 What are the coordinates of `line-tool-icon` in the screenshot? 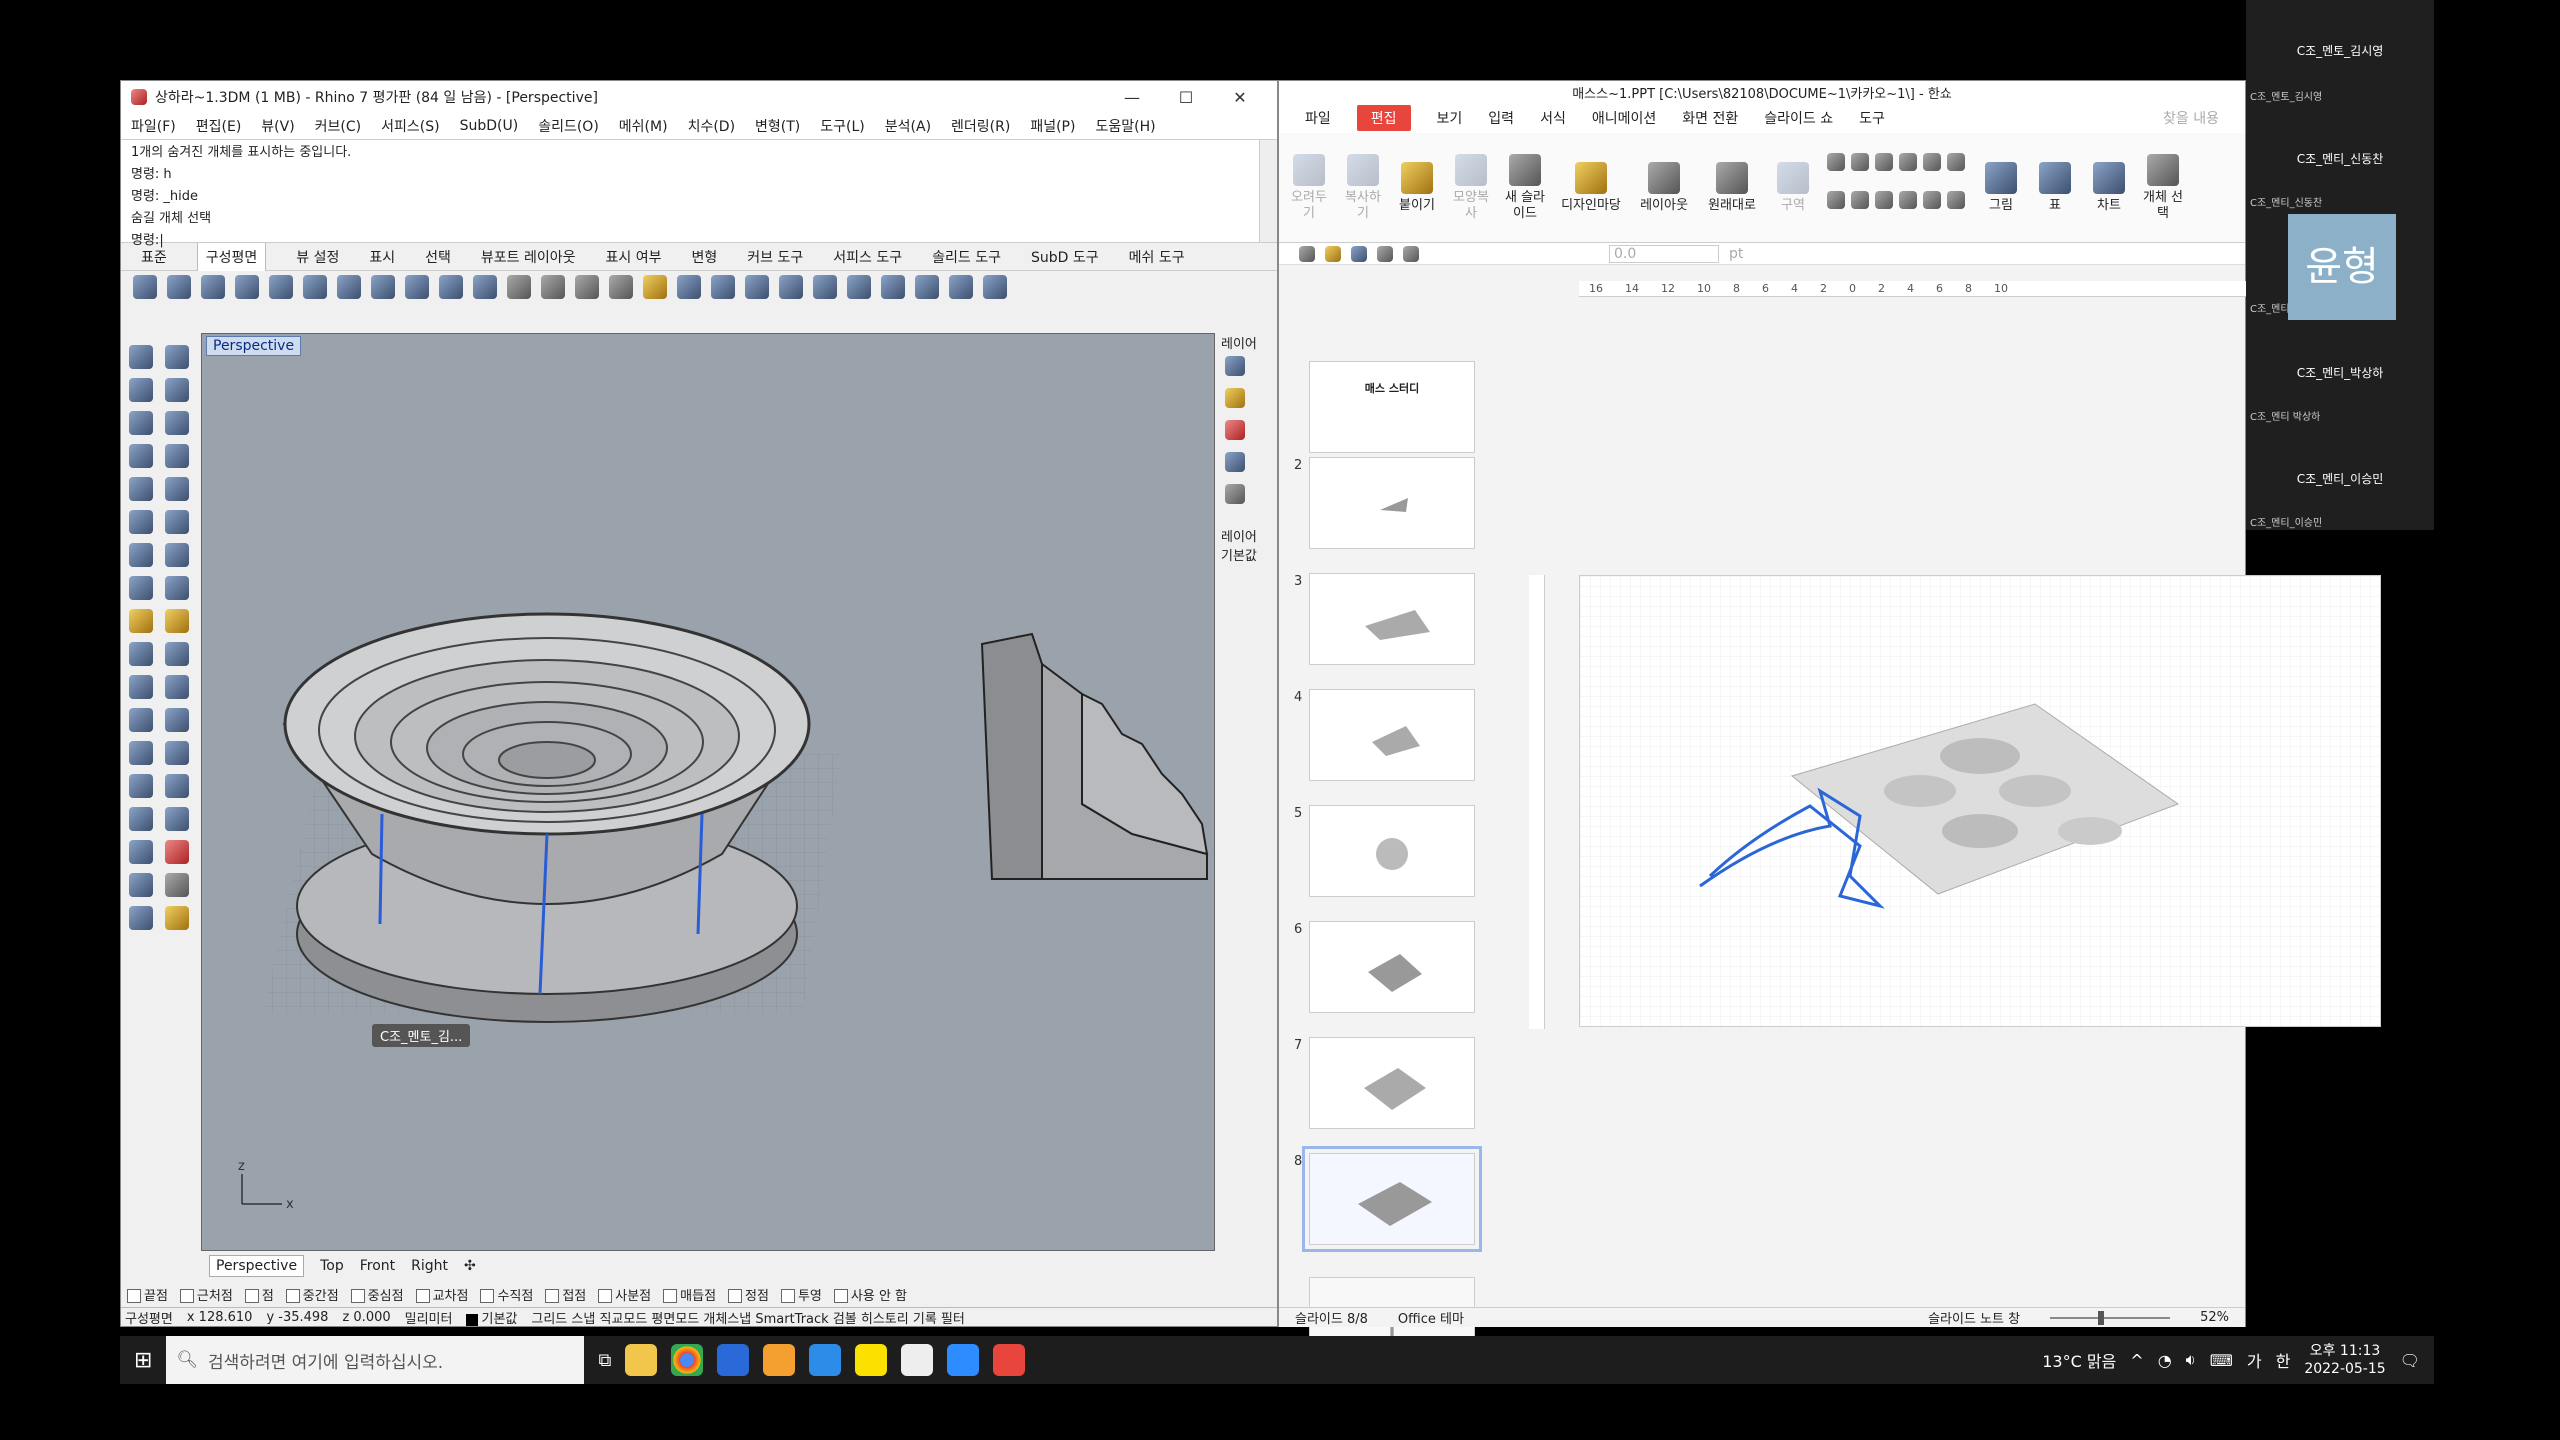 It's located at (141, 390).